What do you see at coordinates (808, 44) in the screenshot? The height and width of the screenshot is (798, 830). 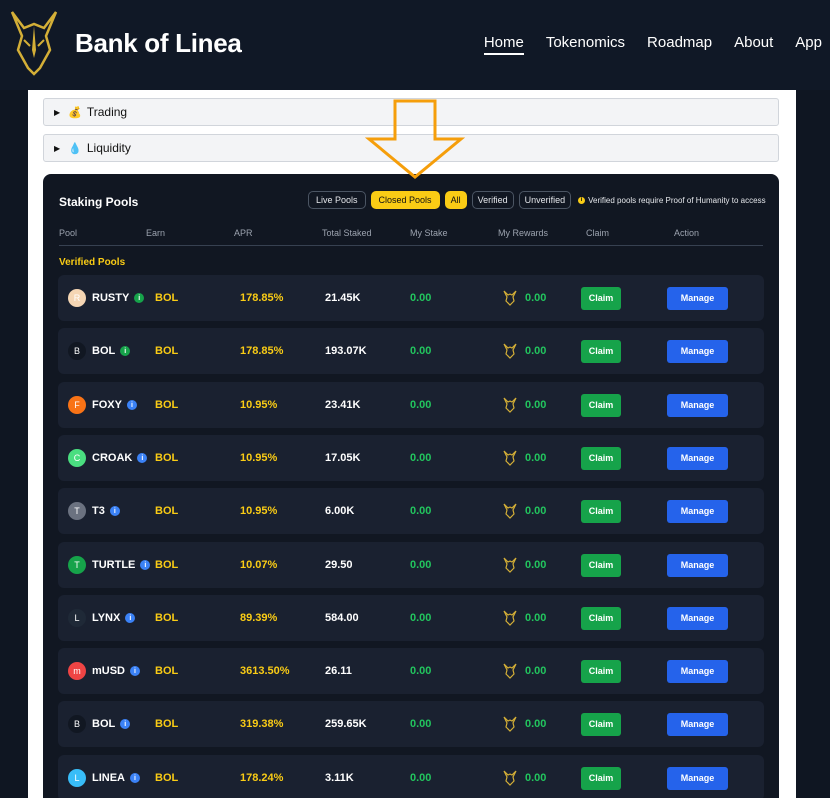 I see `nav-app: App` at bounding box center [808, 44].